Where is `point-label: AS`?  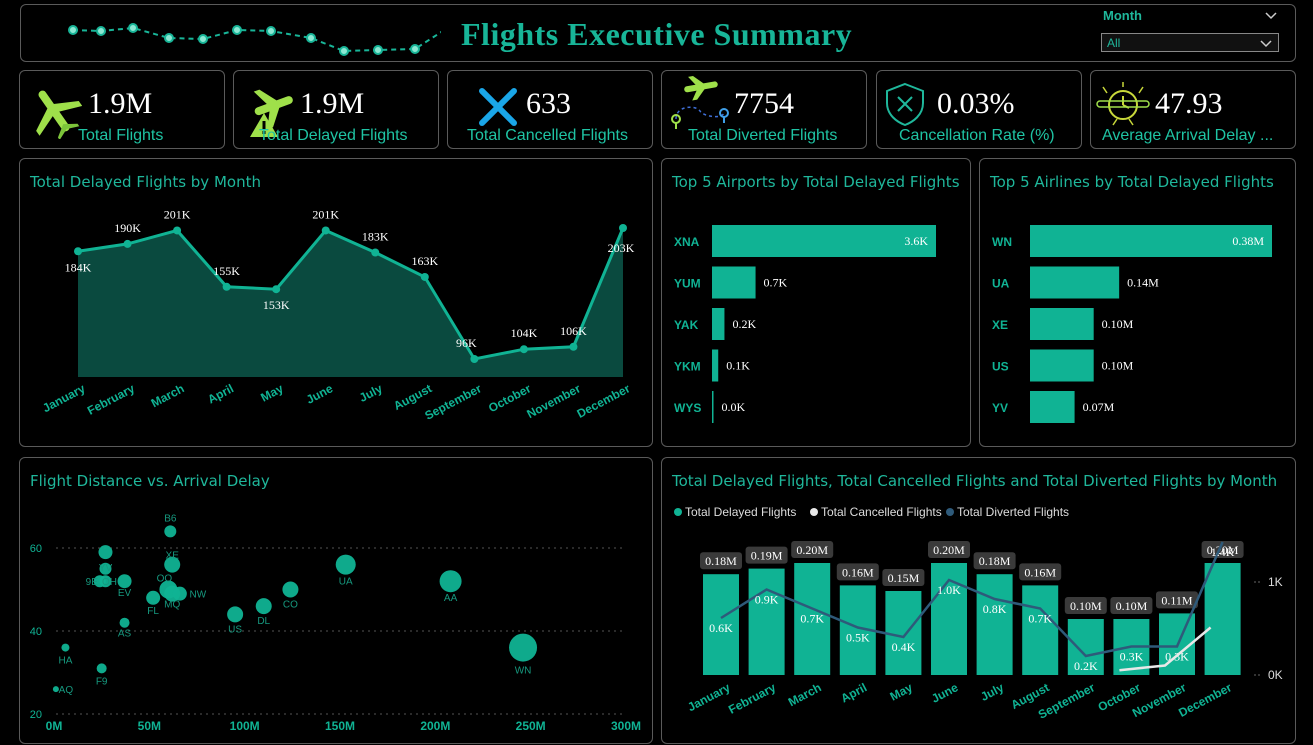
point-label: AS is located at coordinates (125, 634).